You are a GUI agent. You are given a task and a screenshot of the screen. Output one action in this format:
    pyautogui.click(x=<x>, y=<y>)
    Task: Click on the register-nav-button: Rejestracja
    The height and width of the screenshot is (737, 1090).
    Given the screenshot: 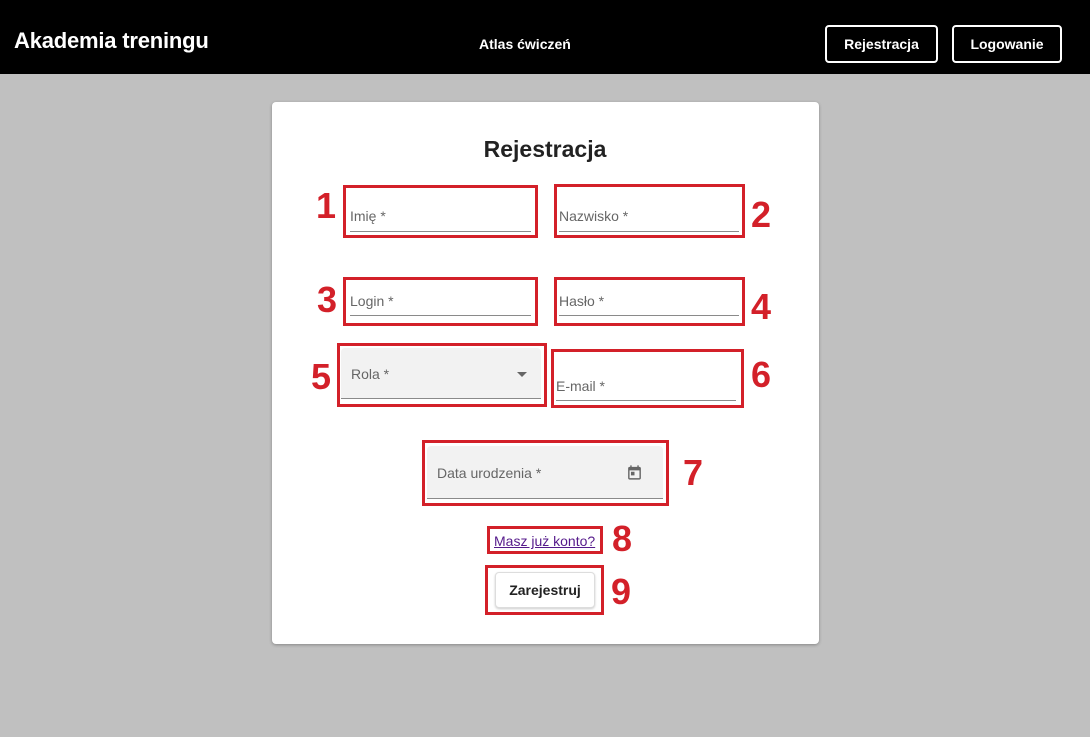 What is the action you would take?
    pyautogui.click(x=881, y=44)
    